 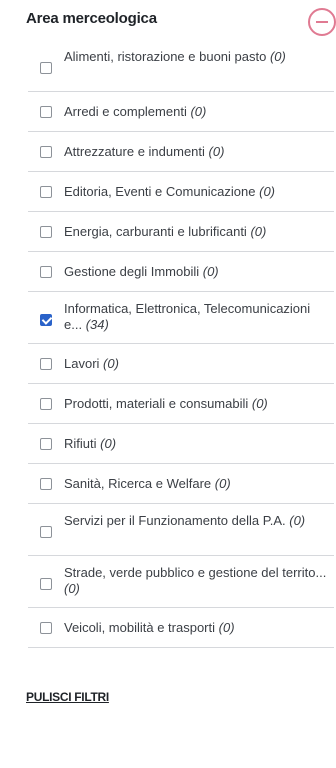 I want to click on clear-filters-link: PULISCI FILTRI, so click(x=67, y=697).